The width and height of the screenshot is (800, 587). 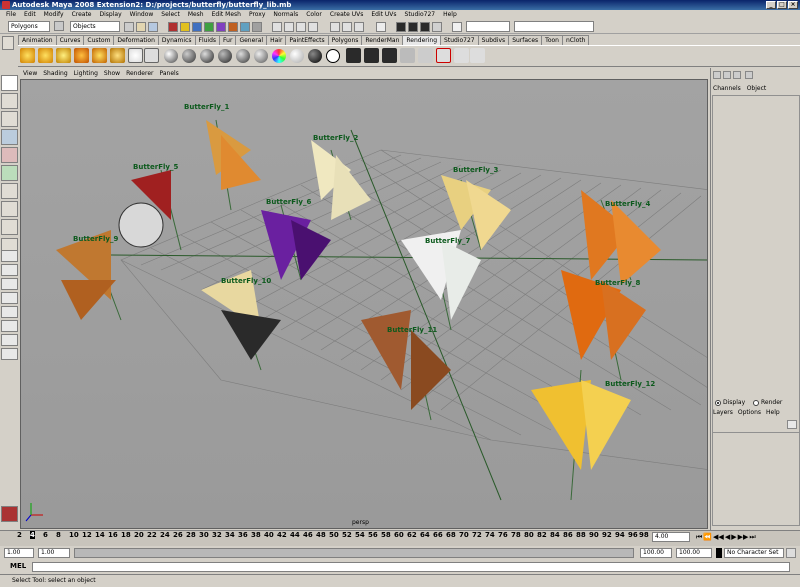 I want to click on shelf-tab-painteffects: PaintEffects, so click(x=307, y=40).